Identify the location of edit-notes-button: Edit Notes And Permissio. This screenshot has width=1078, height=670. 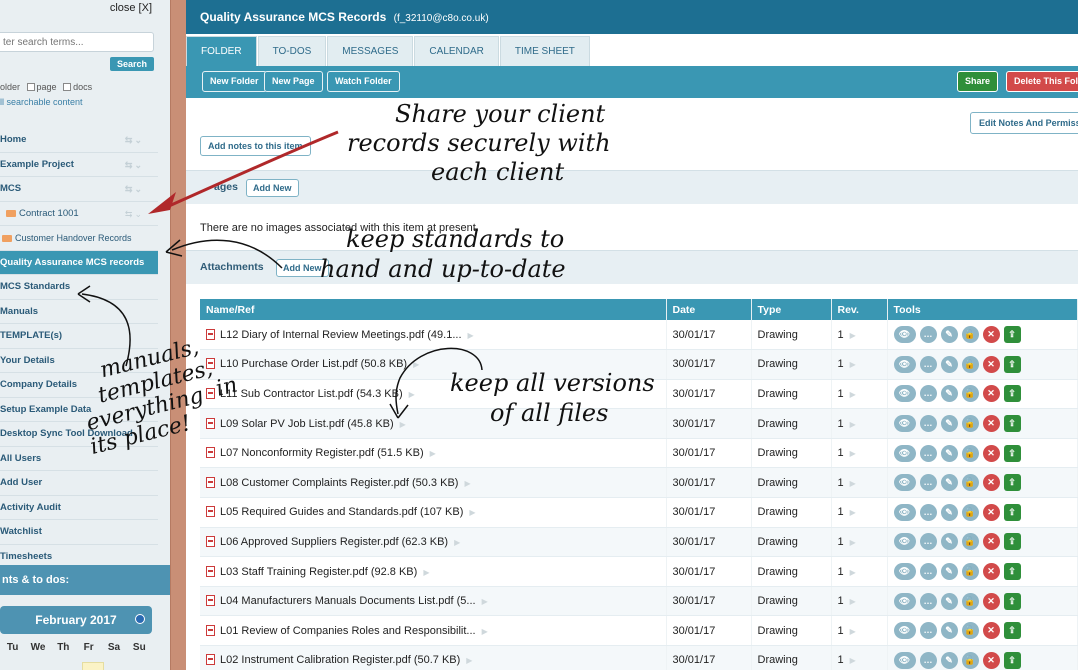
(1024, 123).